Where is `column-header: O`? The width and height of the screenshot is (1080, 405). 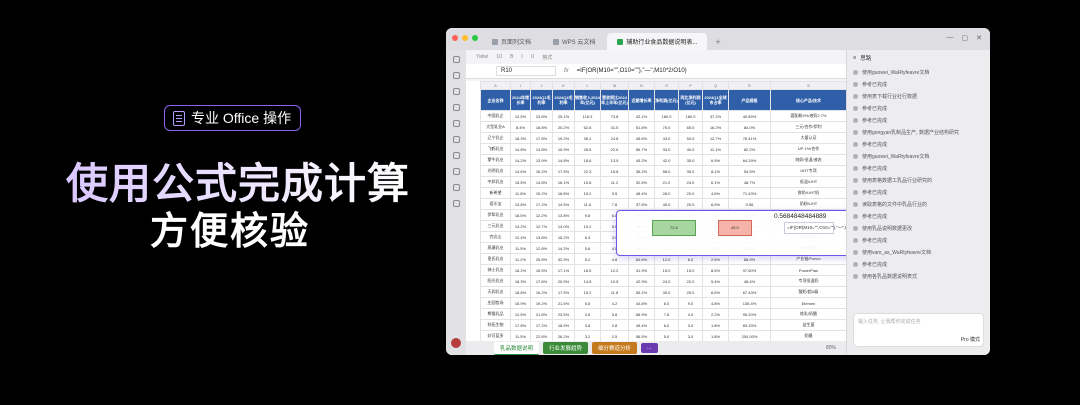
column-header: O is located at coordinates (666, 85).